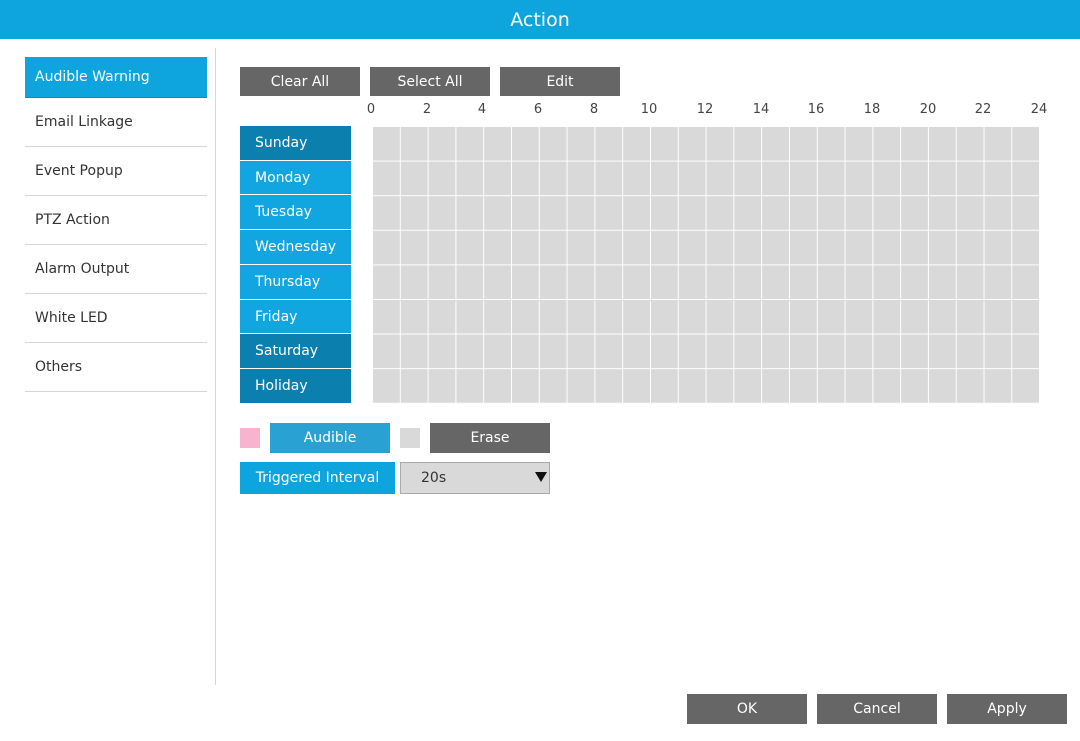 Image resolution: width=1080 pixels, height=741 pixels. What do you see at coordinates (295, 143) in the screenshot?
I see `day-row-sunday: Sunday` at bounding box center [295, 143].